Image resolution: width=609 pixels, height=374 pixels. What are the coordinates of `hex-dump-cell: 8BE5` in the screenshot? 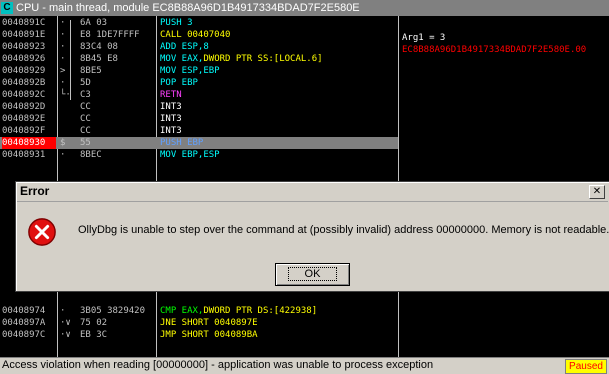 It's located at (91, 71).